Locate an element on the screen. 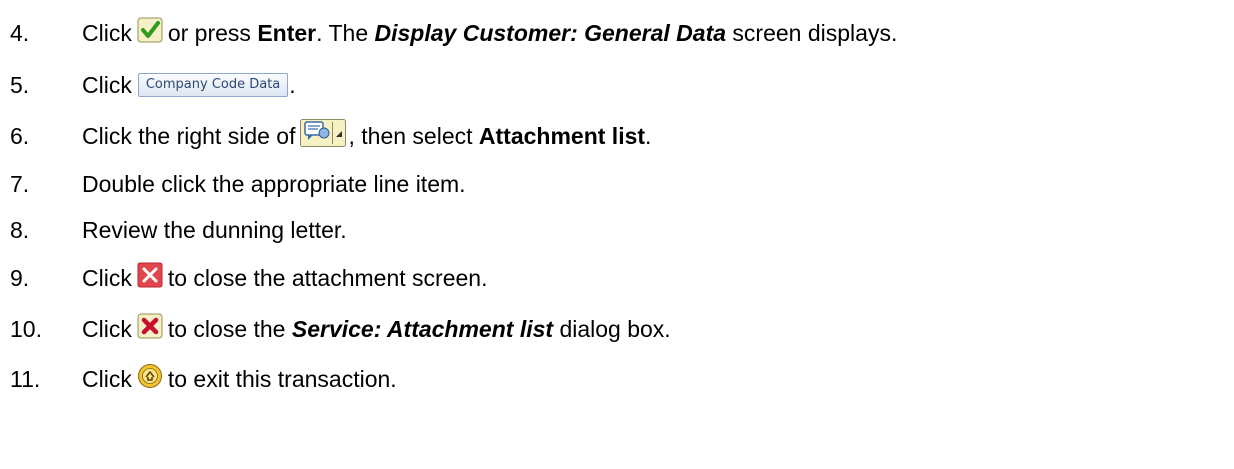 The width and height of the screenshot is (1234, 469). cancel-icon is located at coordinates (150, 329).